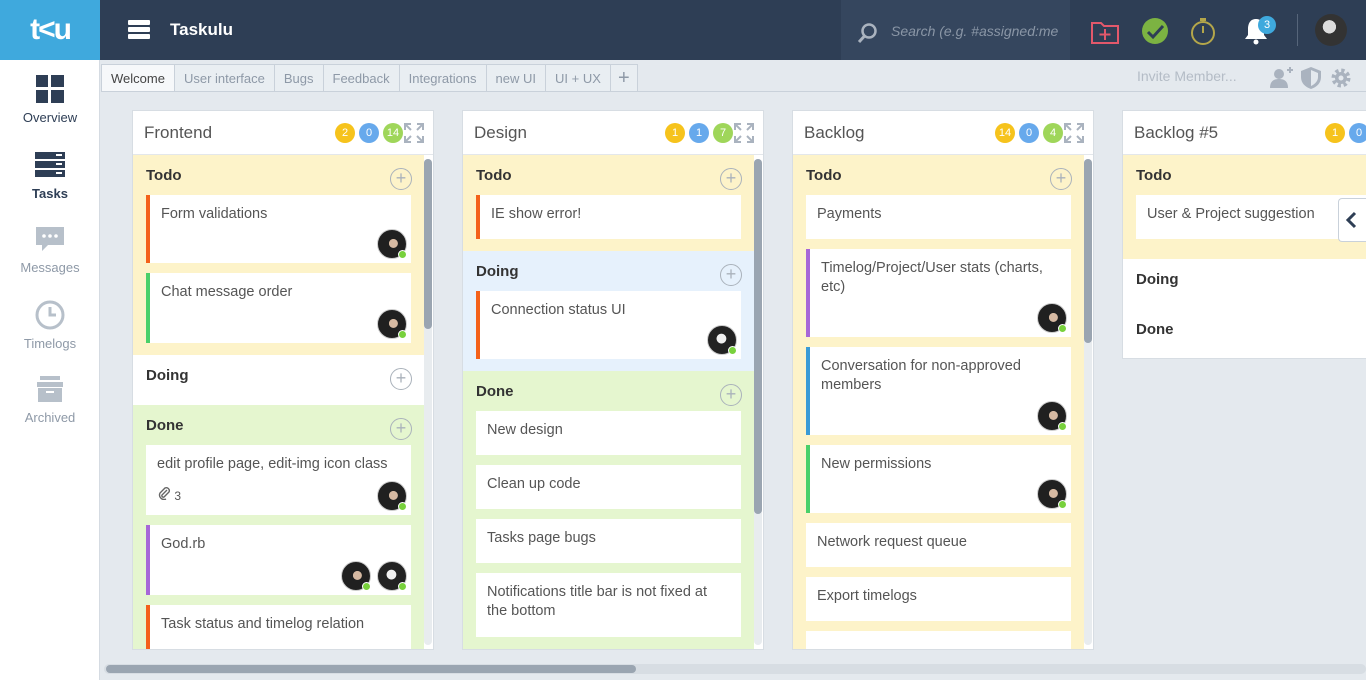 The width and height of the screenshot is (1366, 680). What do you see at coordinates (849, 214) in the screenshot?
I see `task-title: Payments` at bounding box center [849, 214].